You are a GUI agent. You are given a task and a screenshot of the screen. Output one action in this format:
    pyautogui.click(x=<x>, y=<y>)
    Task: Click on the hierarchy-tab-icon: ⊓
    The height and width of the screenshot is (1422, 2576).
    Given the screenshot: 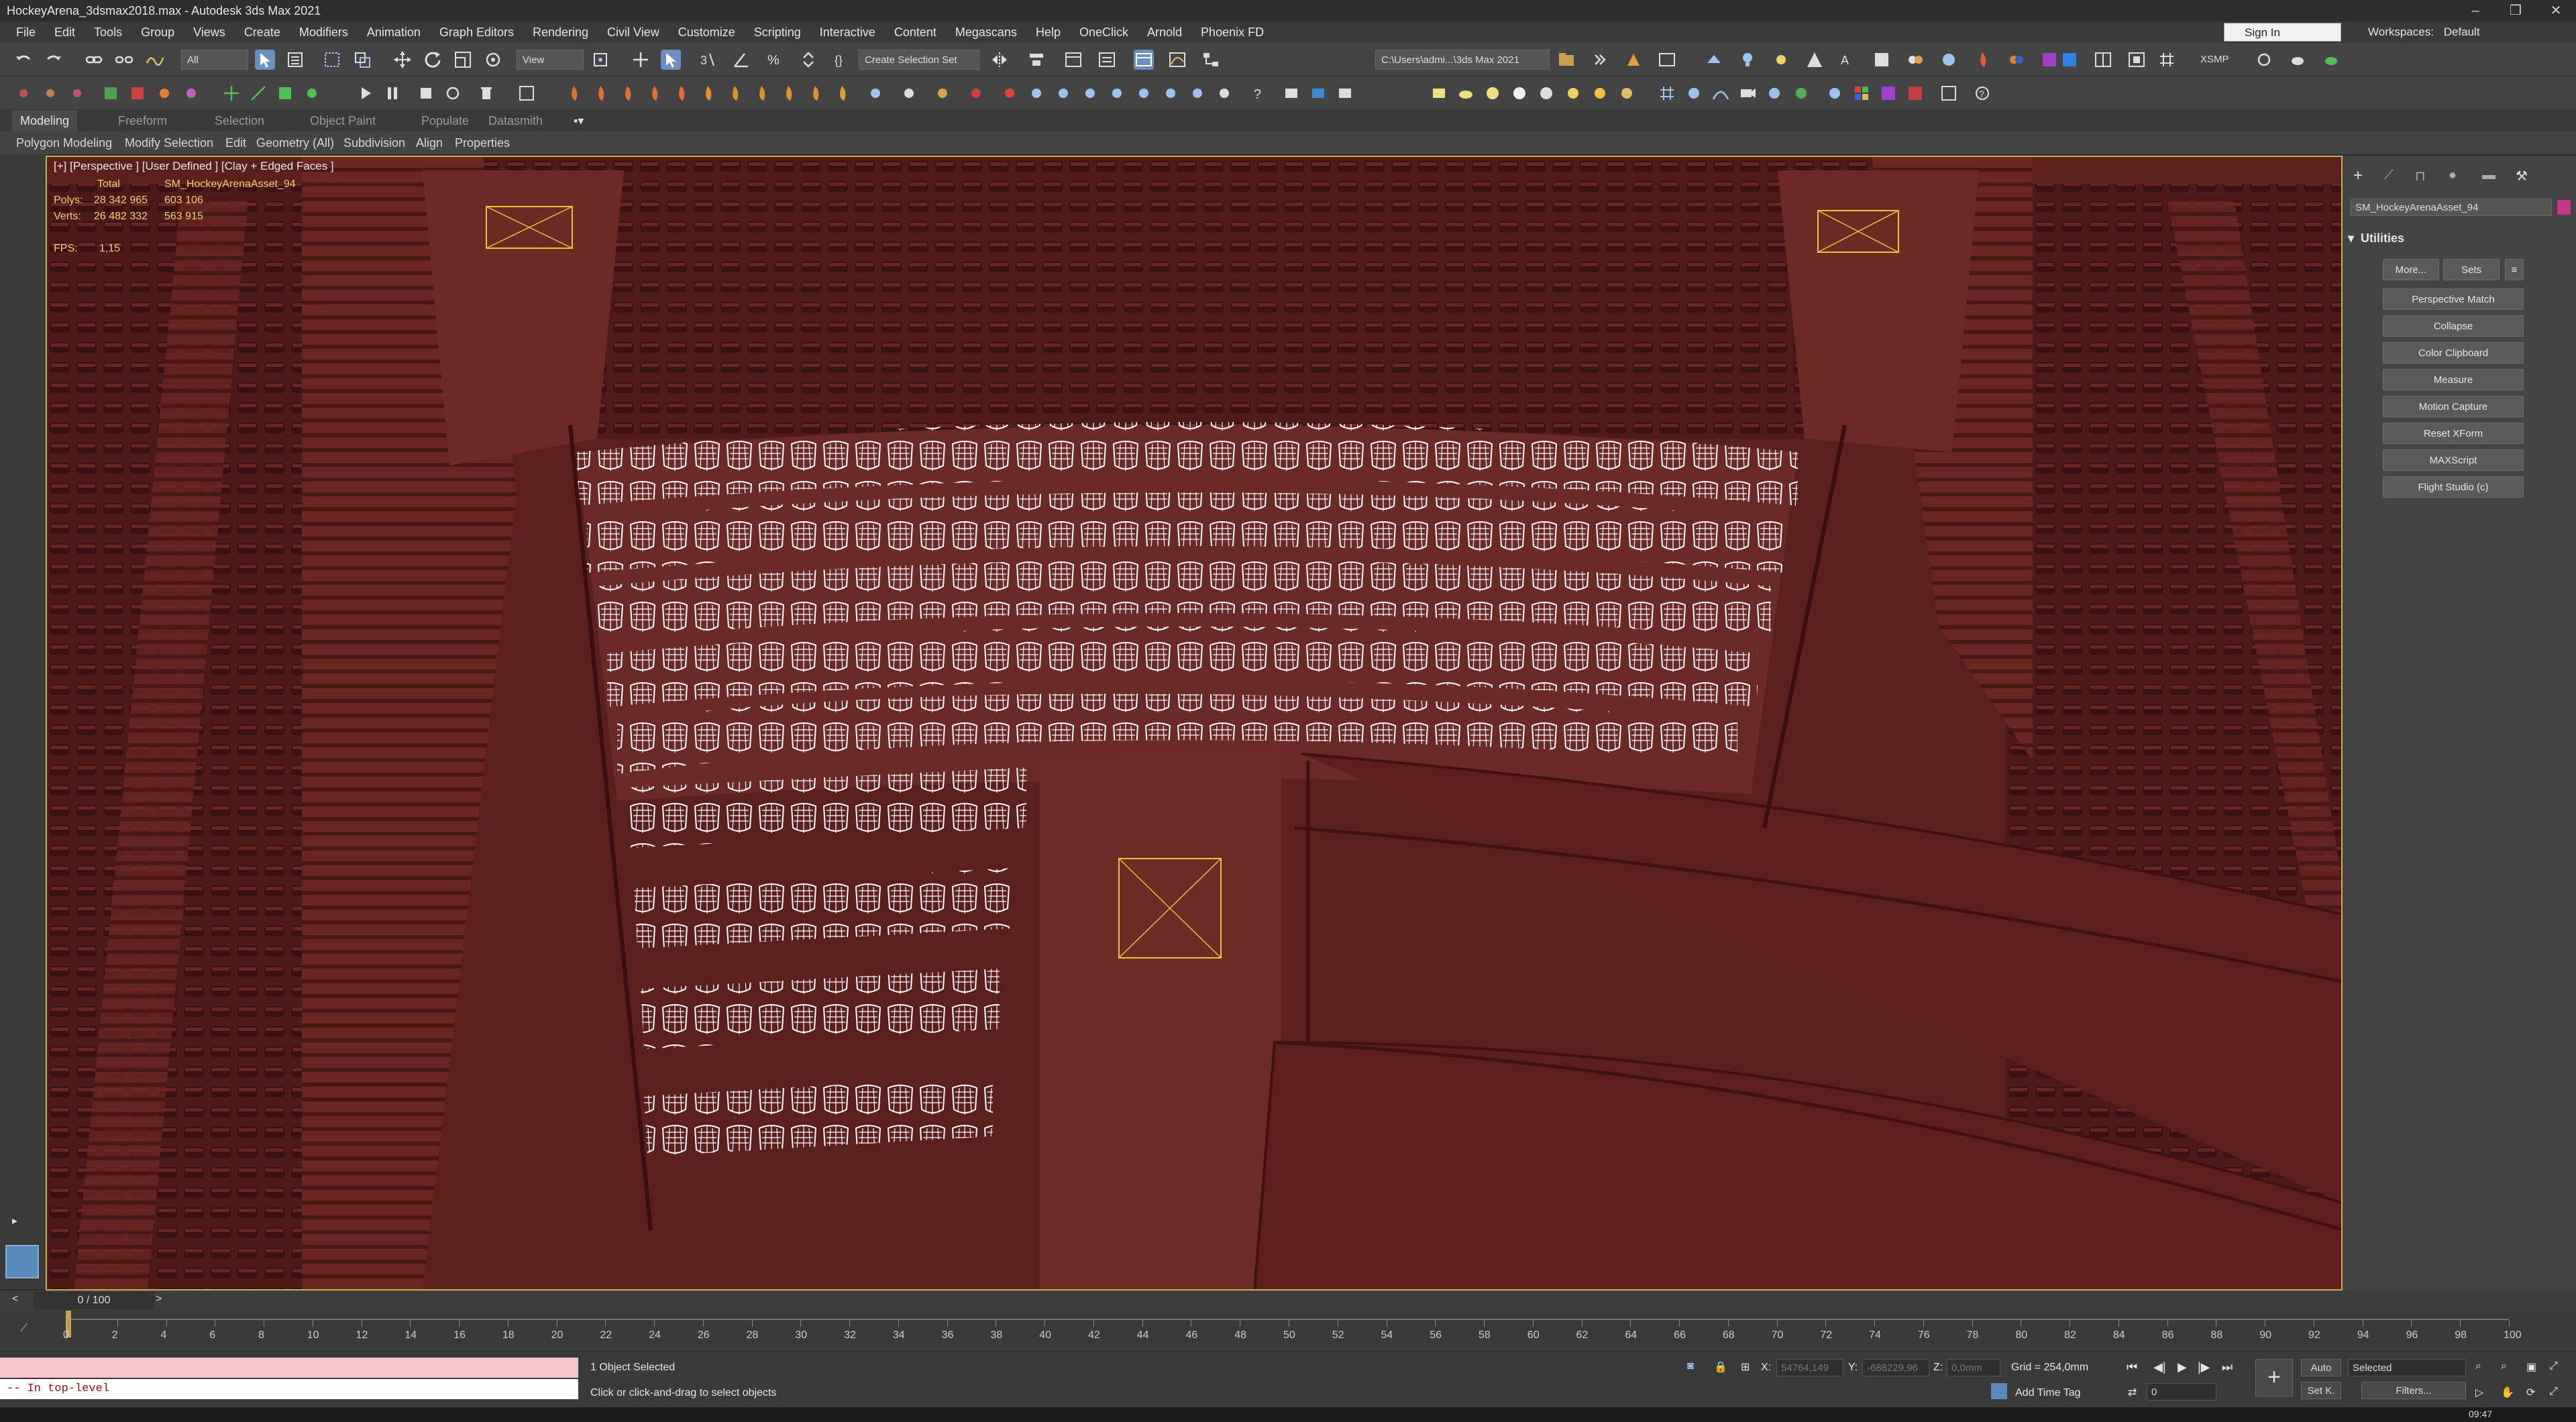 What is the action you would take?
    pyautogui.click(x=2420, y=176)
    